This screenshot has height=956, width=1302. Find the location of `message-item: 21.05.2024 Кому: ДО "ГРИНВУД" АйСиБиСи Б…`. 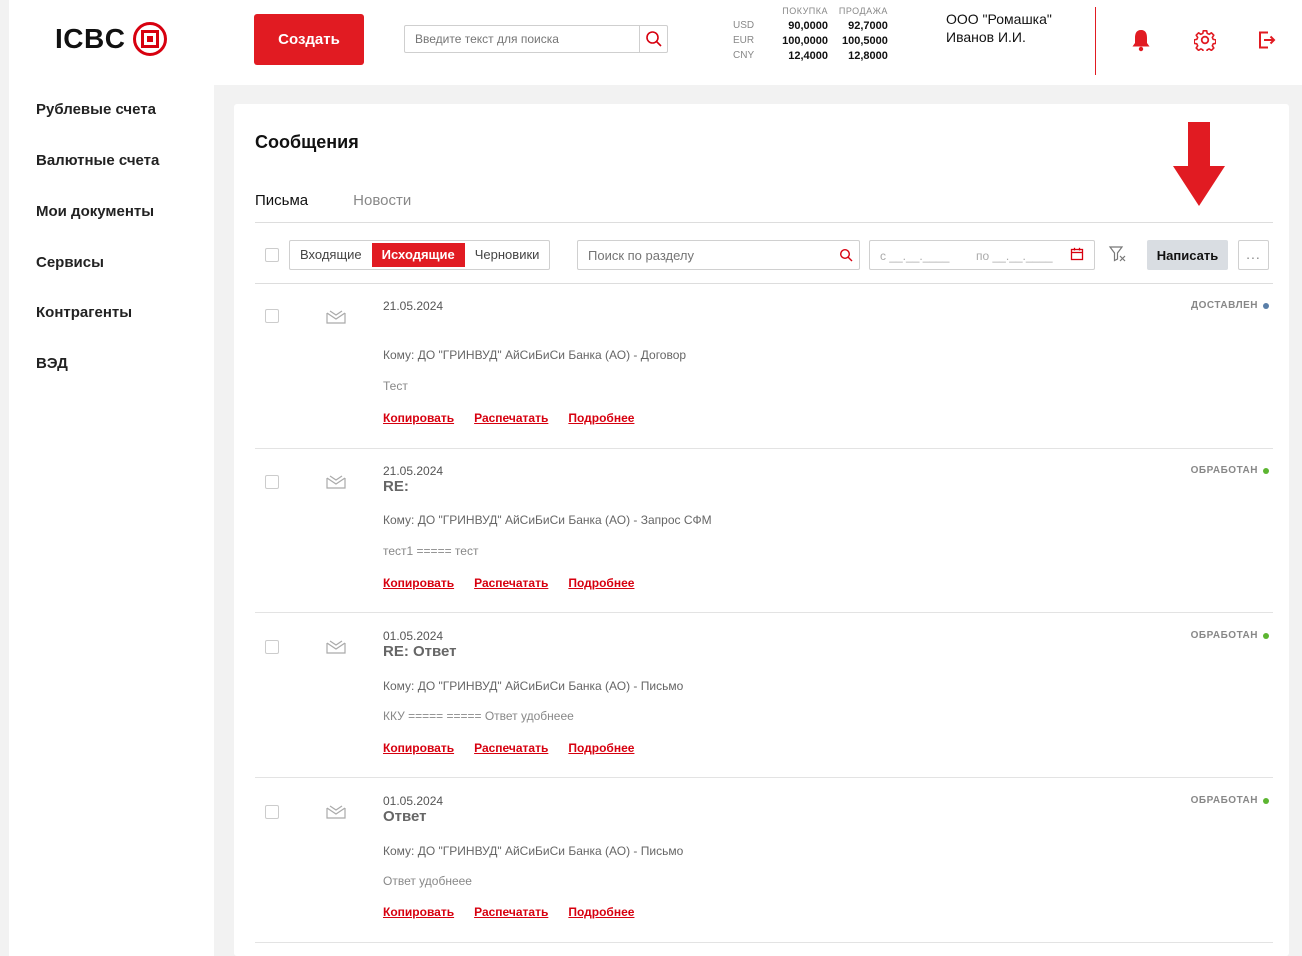

message-item: 21.05.2024 Кому: ДО "ГРИНВУД" АйСиБиСи Б… is located at coordinates (764, 366).